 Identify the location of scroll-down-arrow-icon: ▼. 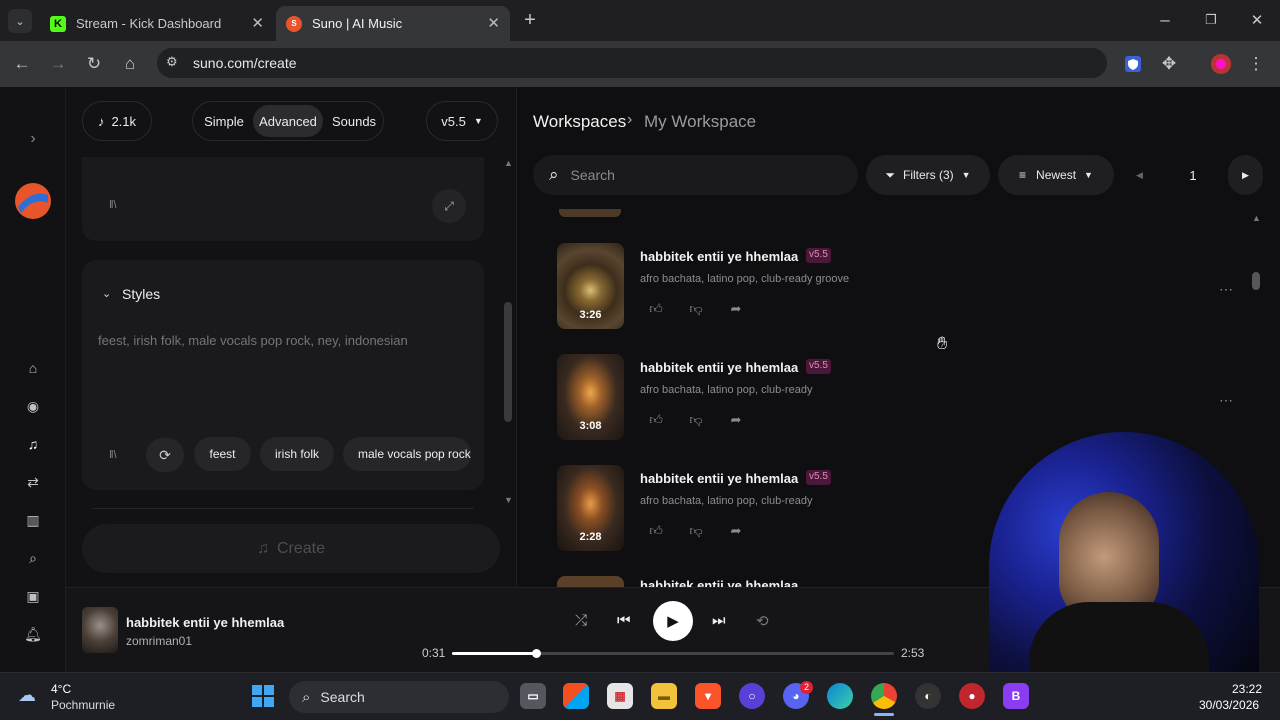
(508, 500).